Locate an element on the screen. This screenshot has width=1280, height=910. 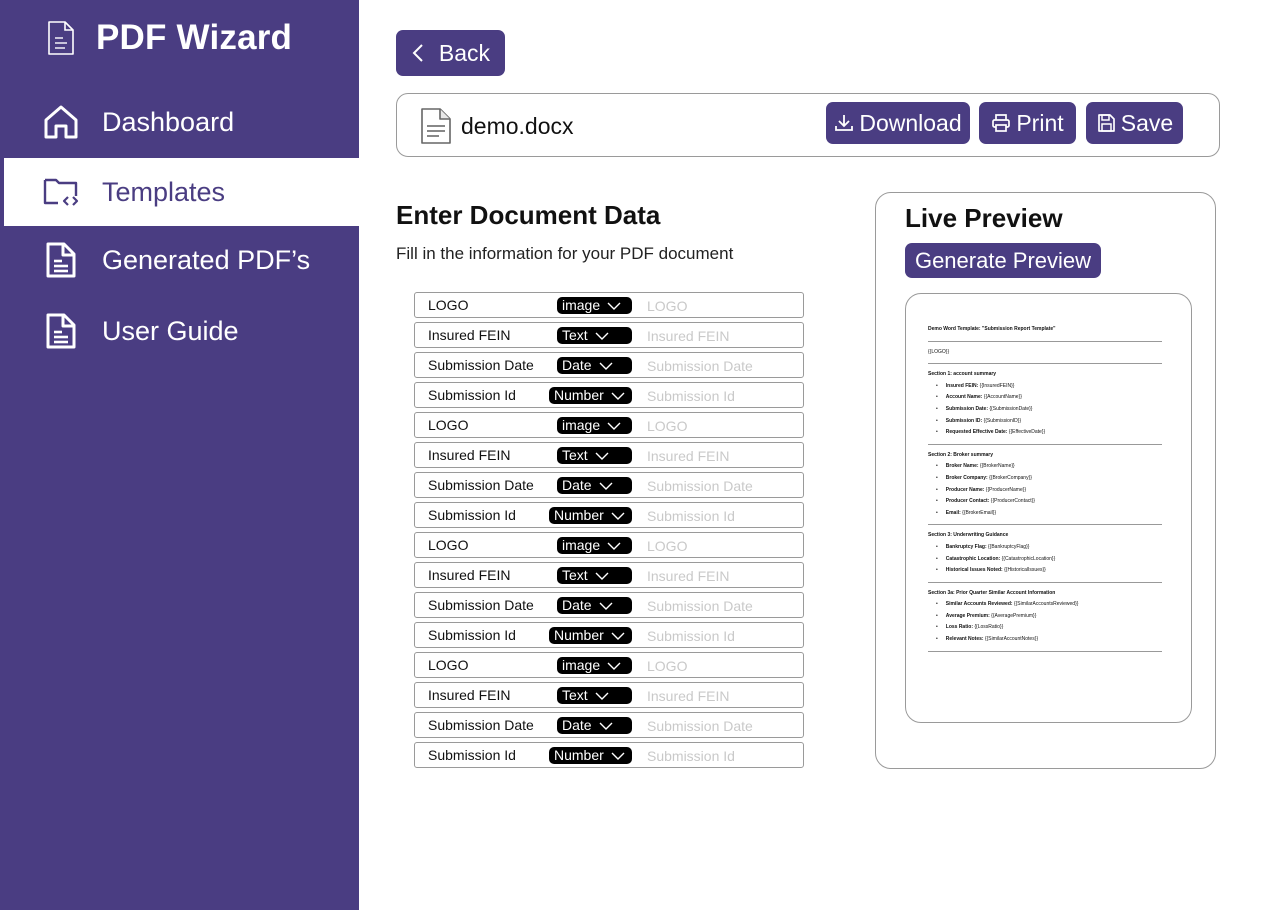
preview-item-key: Average Premium: is located at coordinates (967, 615).